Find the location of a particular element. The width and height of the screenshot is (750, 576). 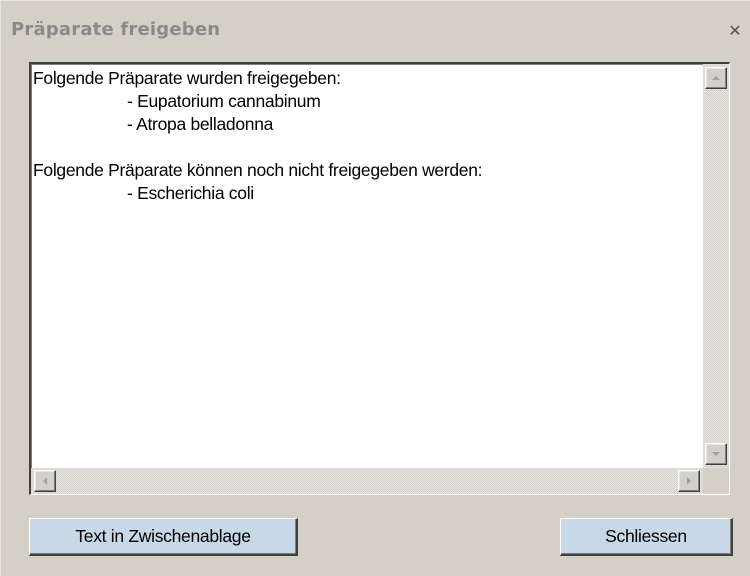

arrow-up-icon is located at coordinates (716, 78).